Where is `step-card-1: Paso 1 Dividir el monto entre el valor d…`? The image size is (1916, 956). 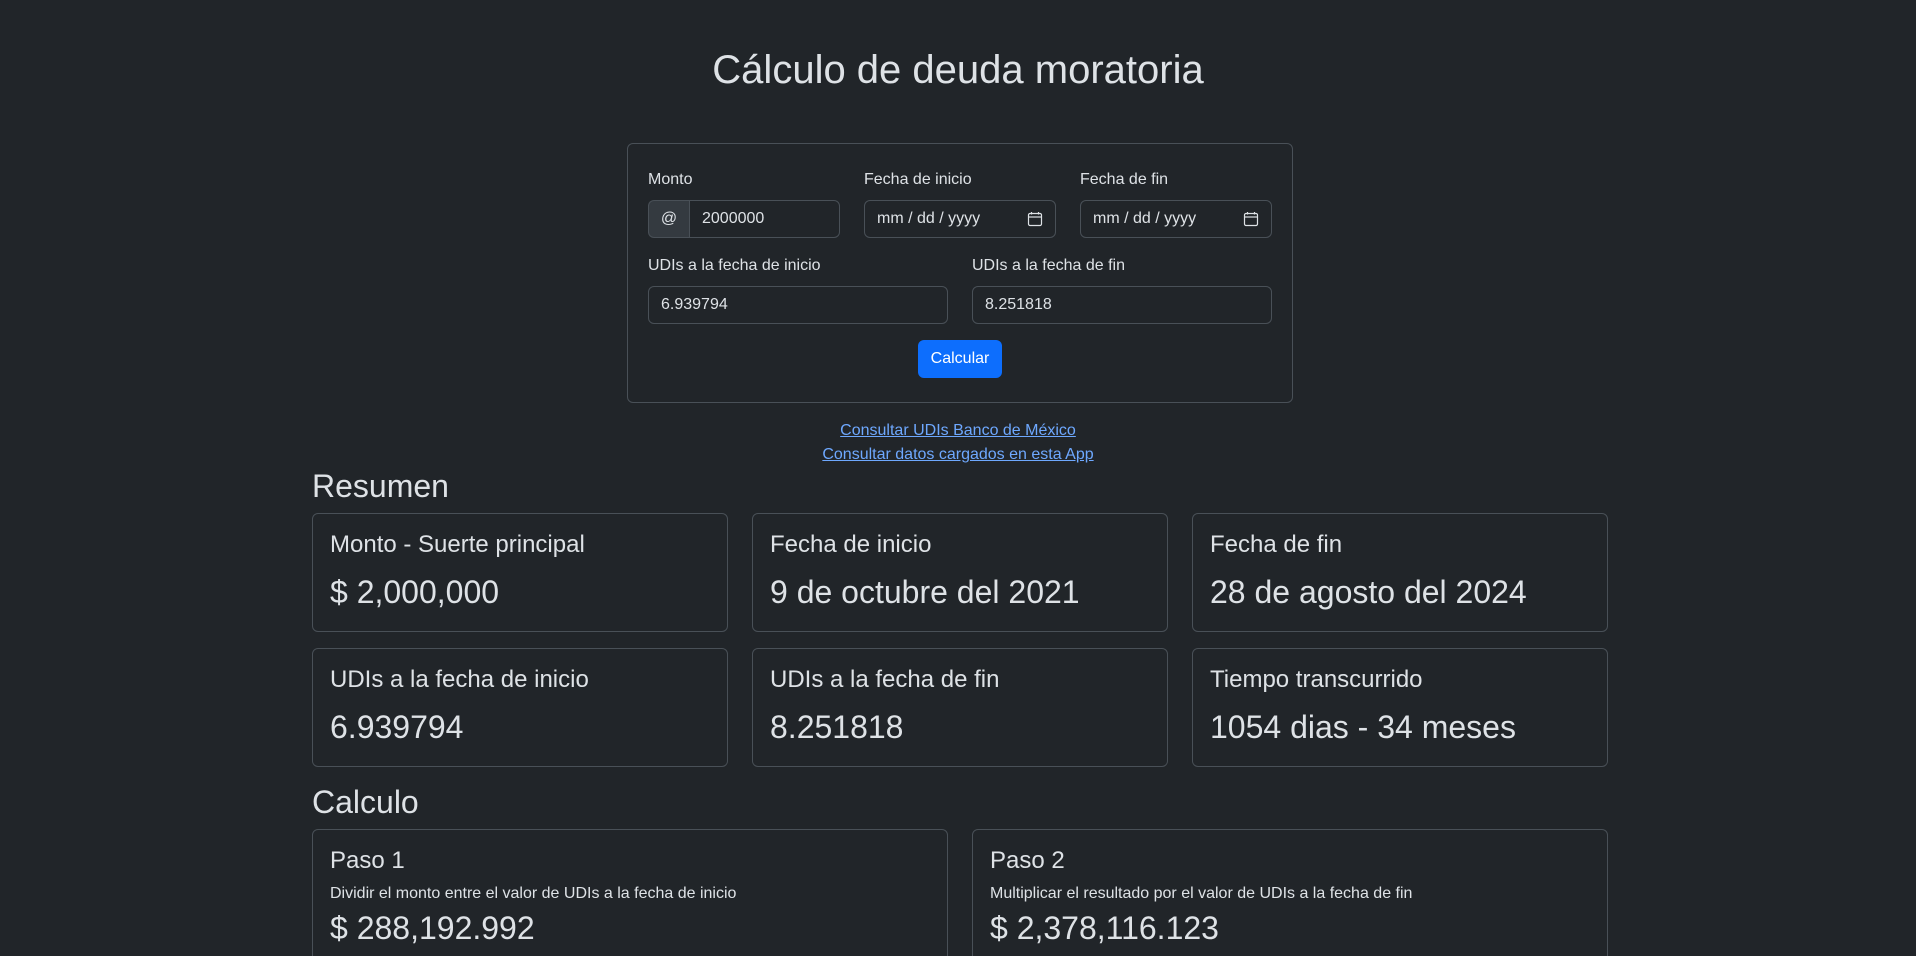 step-card-1: Paso 1 Dividir el monto entre el valor d… is located at coordinates (630, 892).